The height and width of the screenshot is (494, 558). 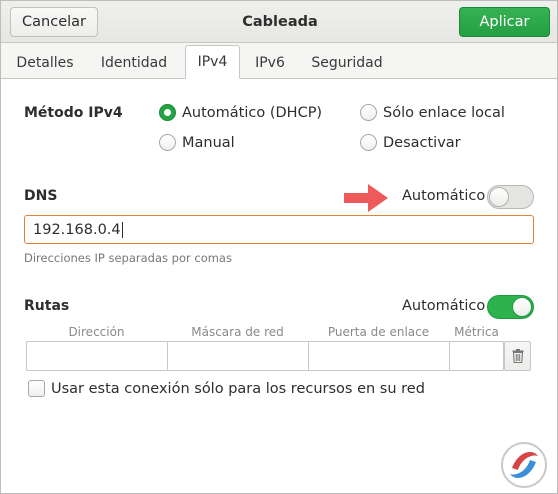 What do you see at coordinates (237, 332) in the screenshot?
I see `column-header-netmask: Máscara de red` at bounding box center [237, 332].